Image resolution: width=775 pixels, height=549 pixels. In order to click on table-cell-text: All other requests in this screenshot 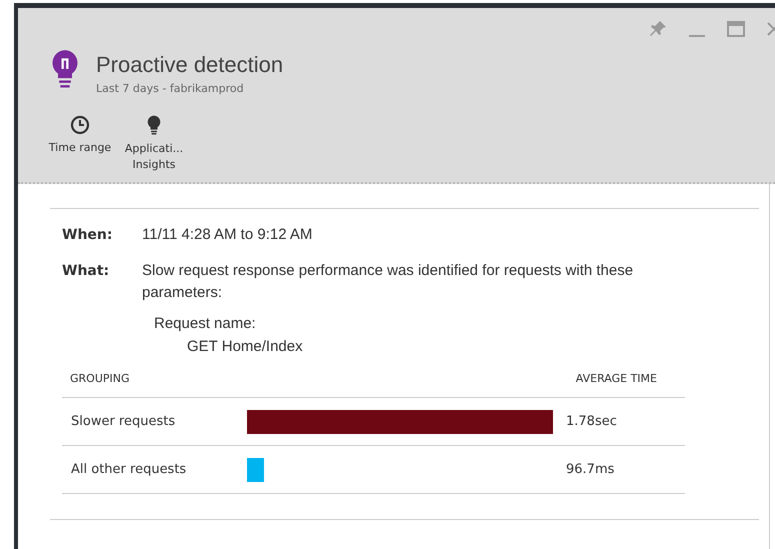, I will do `click(129, 469)`.